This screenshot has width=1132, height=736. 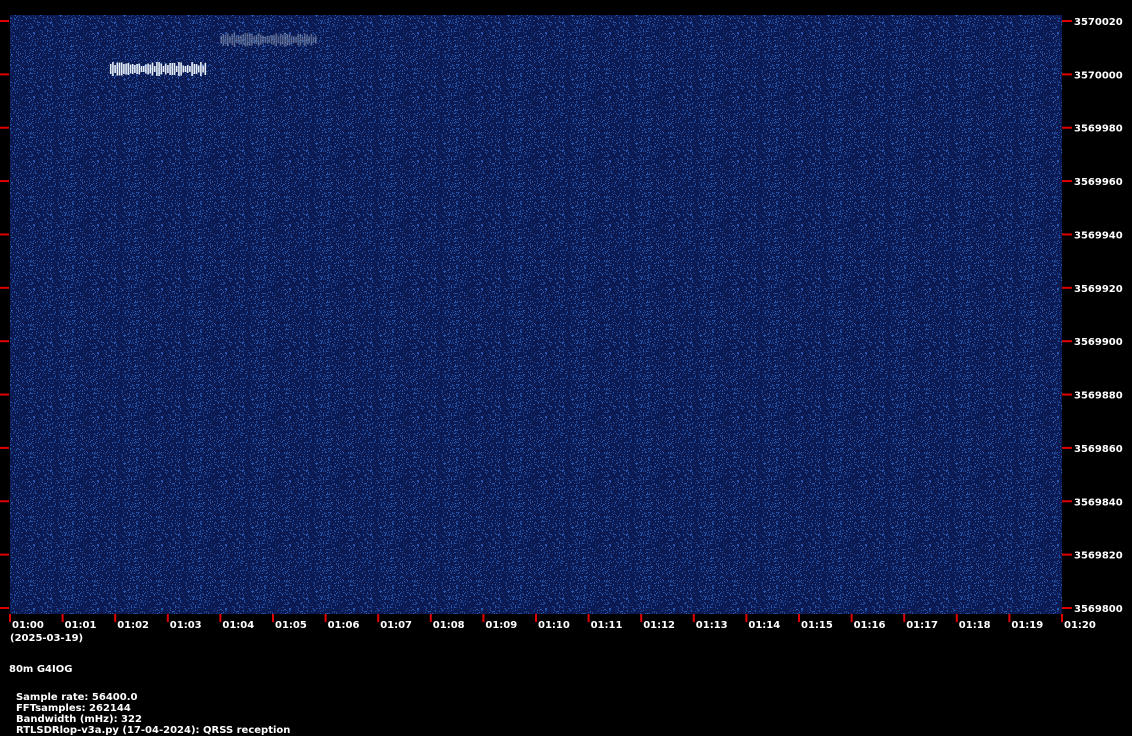 I want to click on y-tick-label: 3569960, so click(x=1098, y=182).